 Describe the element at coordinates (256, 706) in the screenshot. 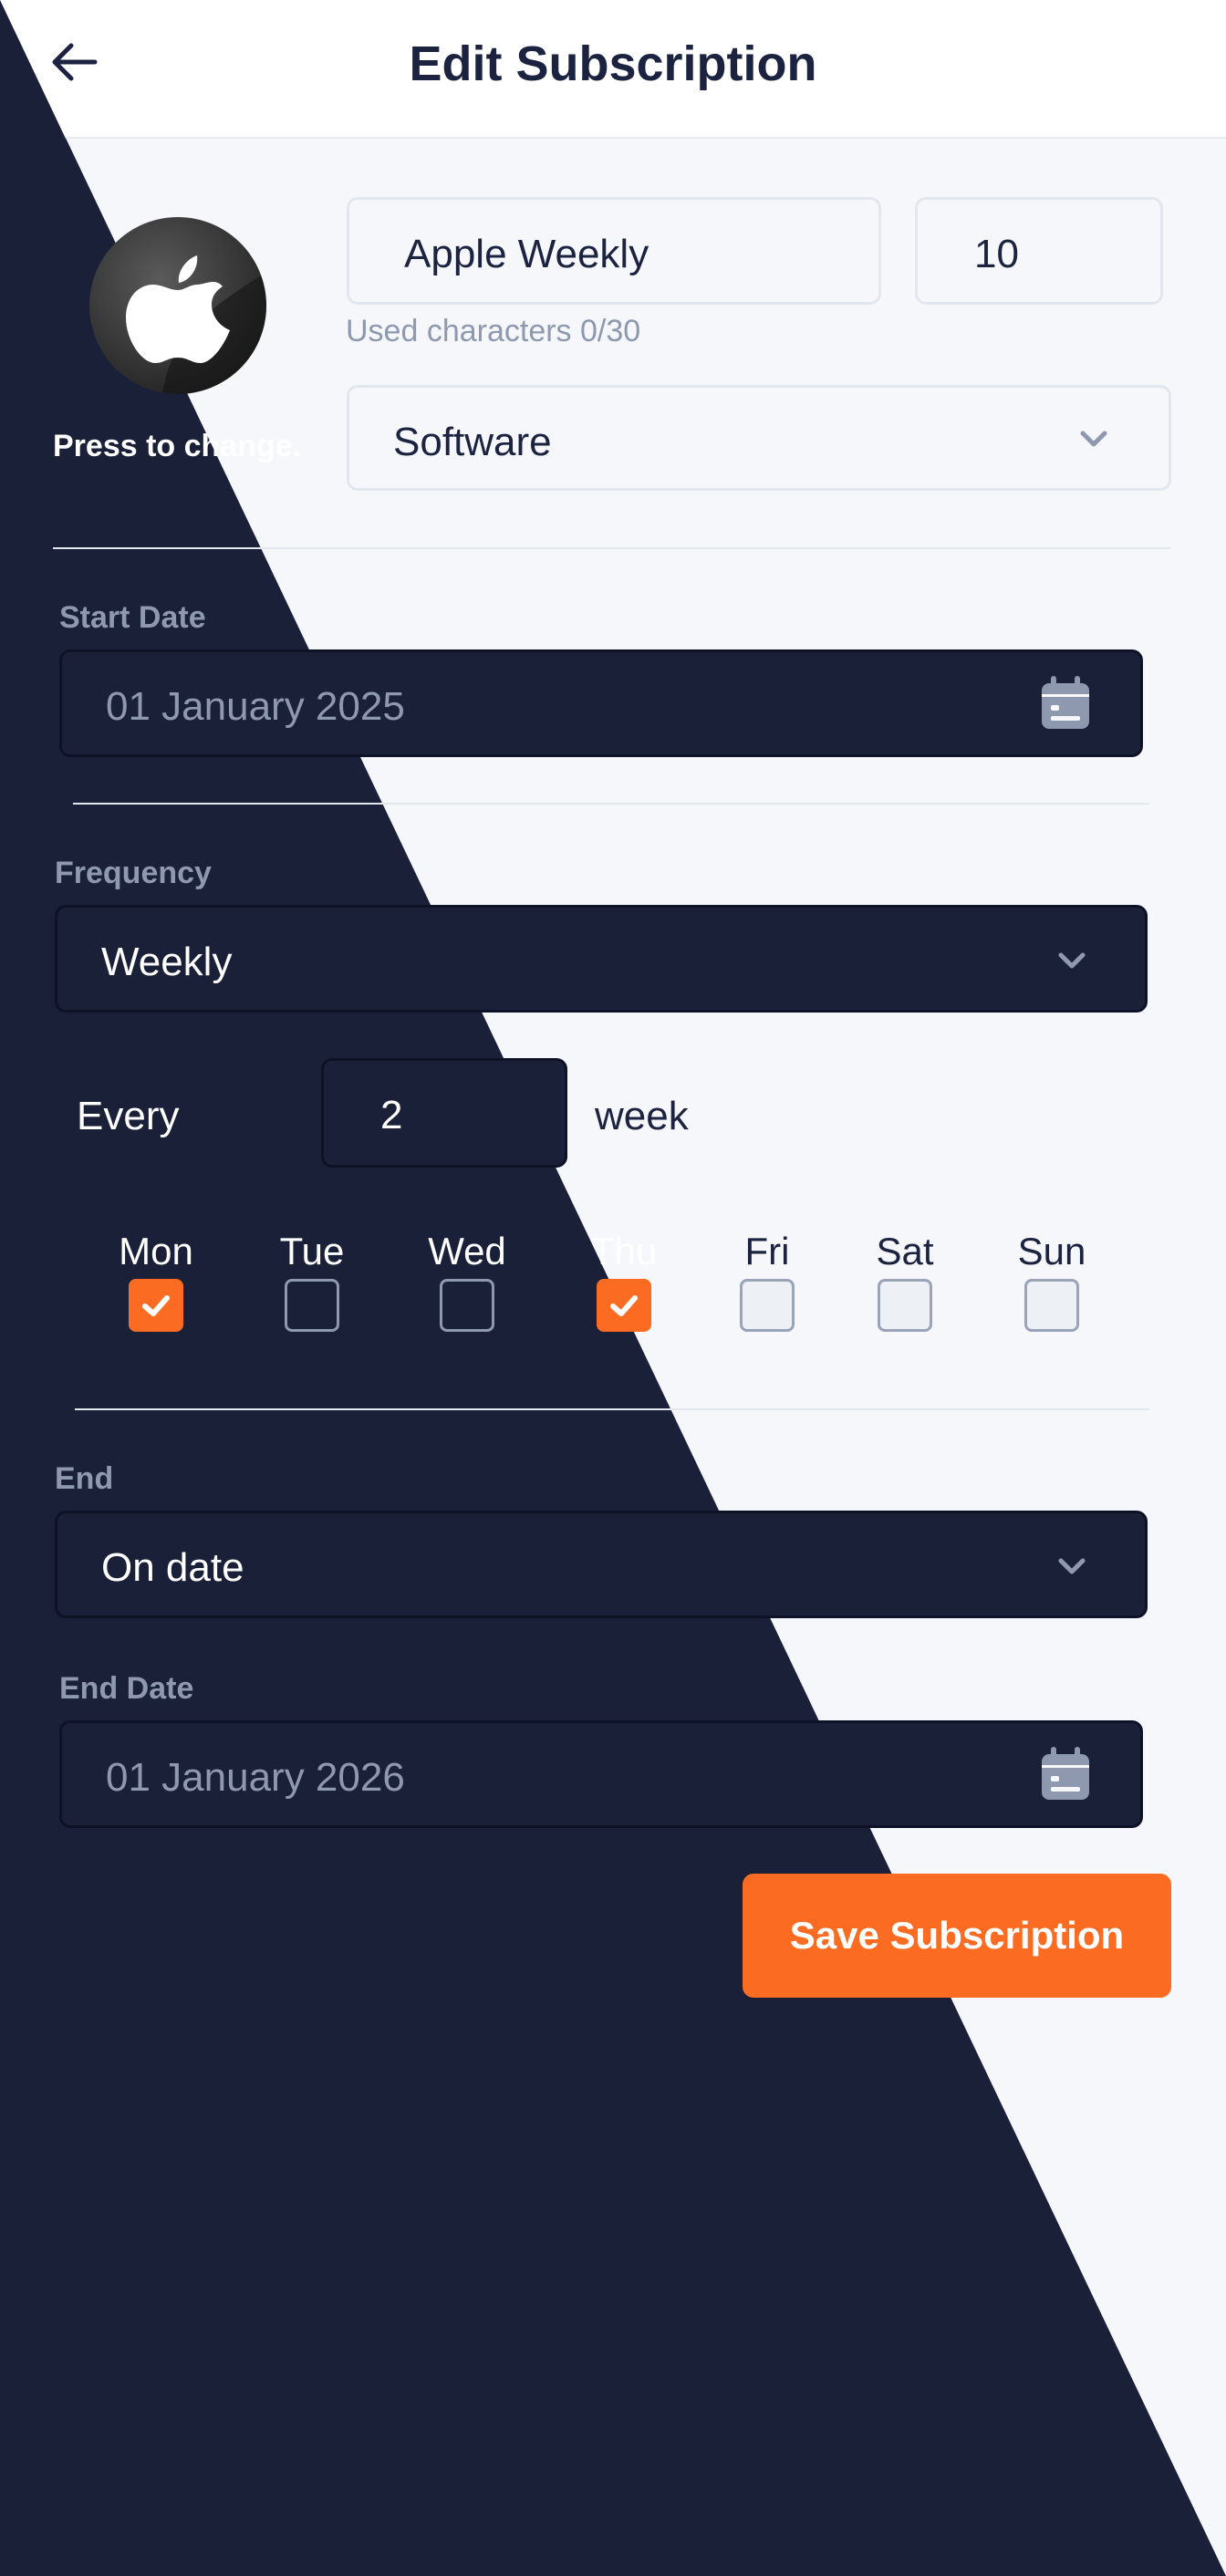

I see `start-date-value: 01 January 2025` at that location.